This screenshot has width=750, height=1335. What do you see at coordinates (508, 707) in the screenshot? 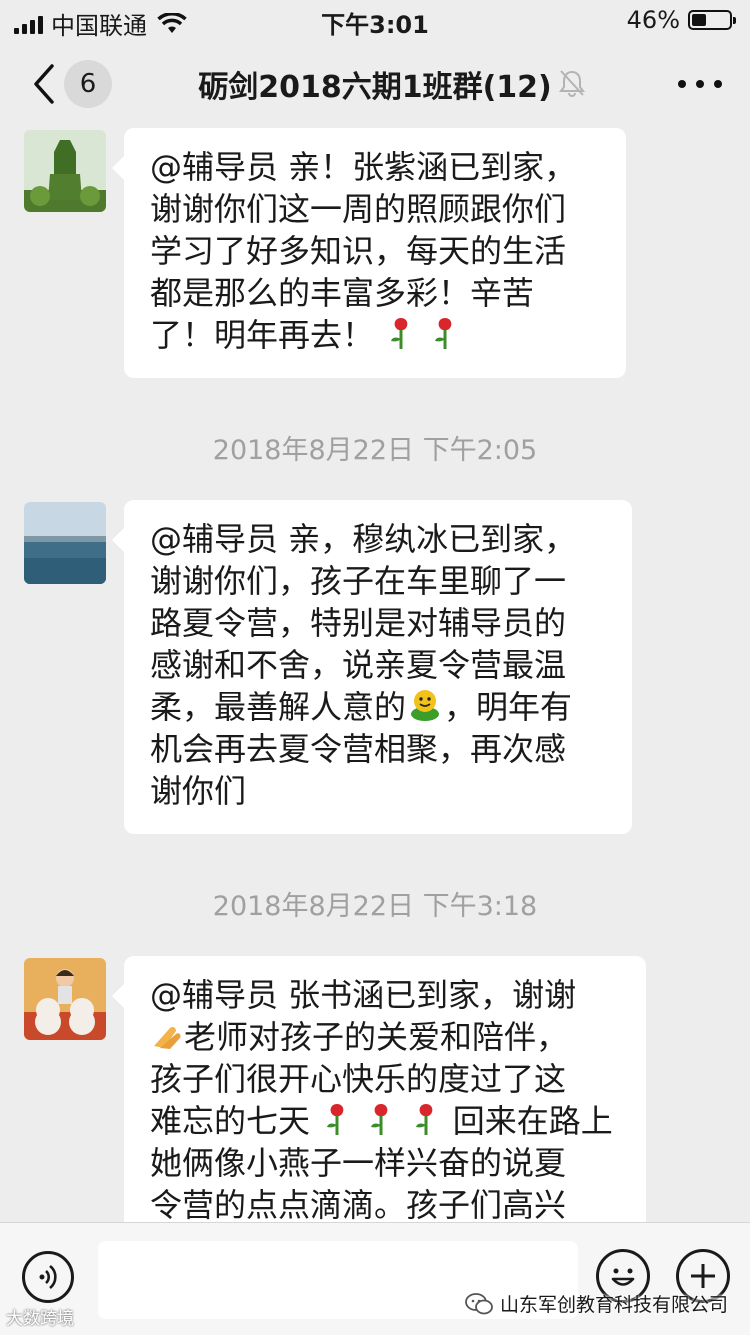
I see `message-text: ，明年有` at bounding box center [508, 707].